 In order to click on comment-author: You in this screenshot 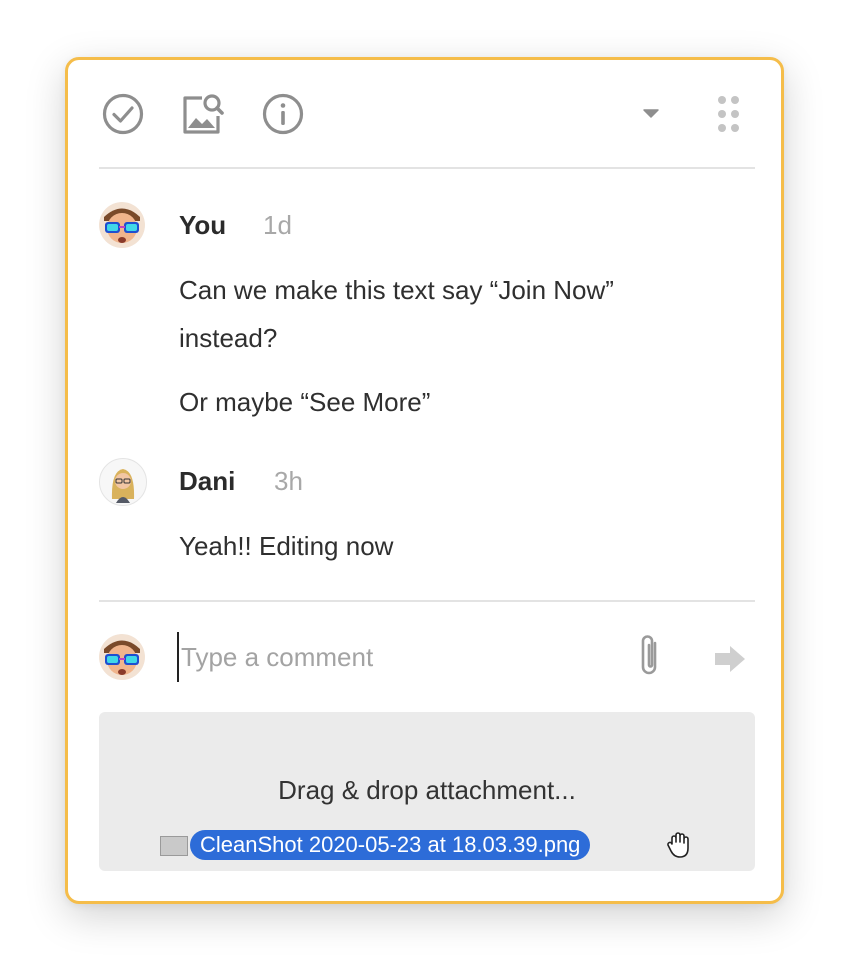, I will do `click(203, 225)`.